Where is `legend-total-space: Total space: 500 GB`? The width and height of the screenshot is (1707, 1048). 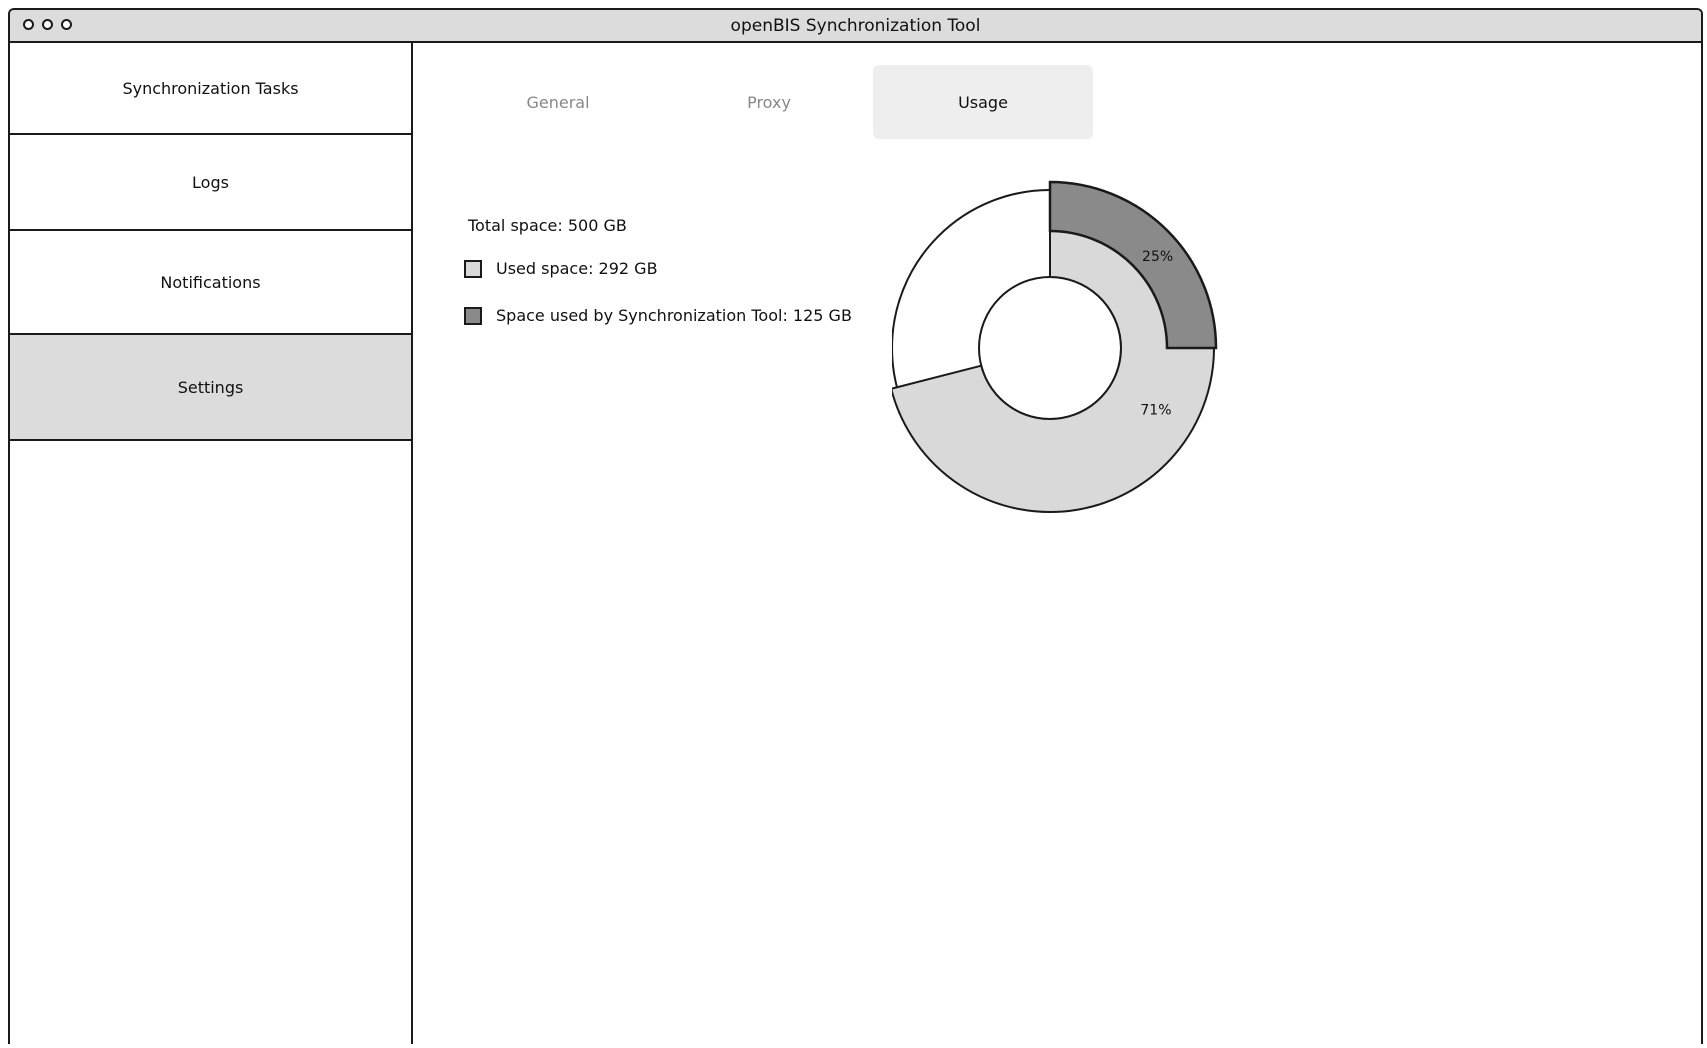 legend-total-space: Total space: 500 GB is located at coordinates (547, 225).